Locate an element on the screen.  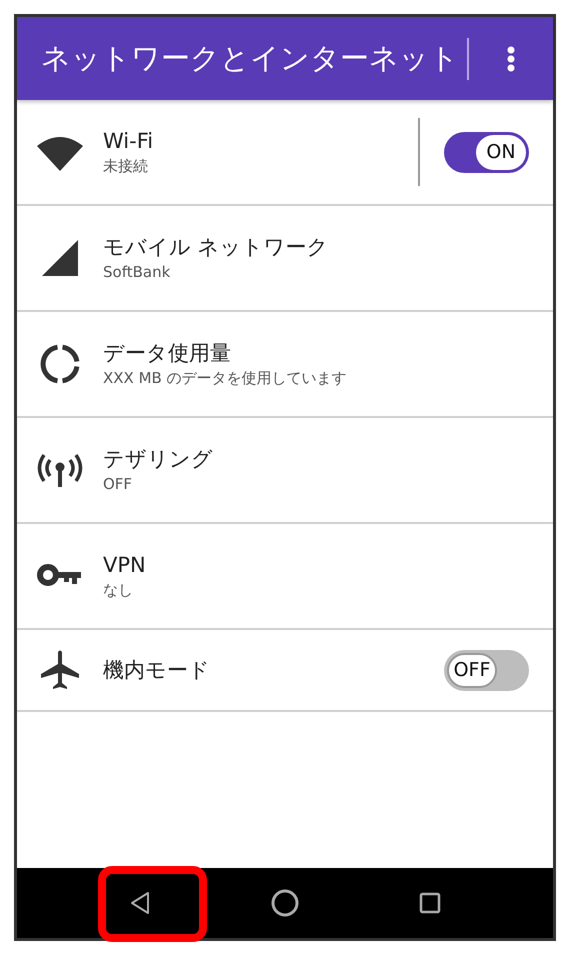
setting-title: データ使用量 is located at coordinates (167, 353).